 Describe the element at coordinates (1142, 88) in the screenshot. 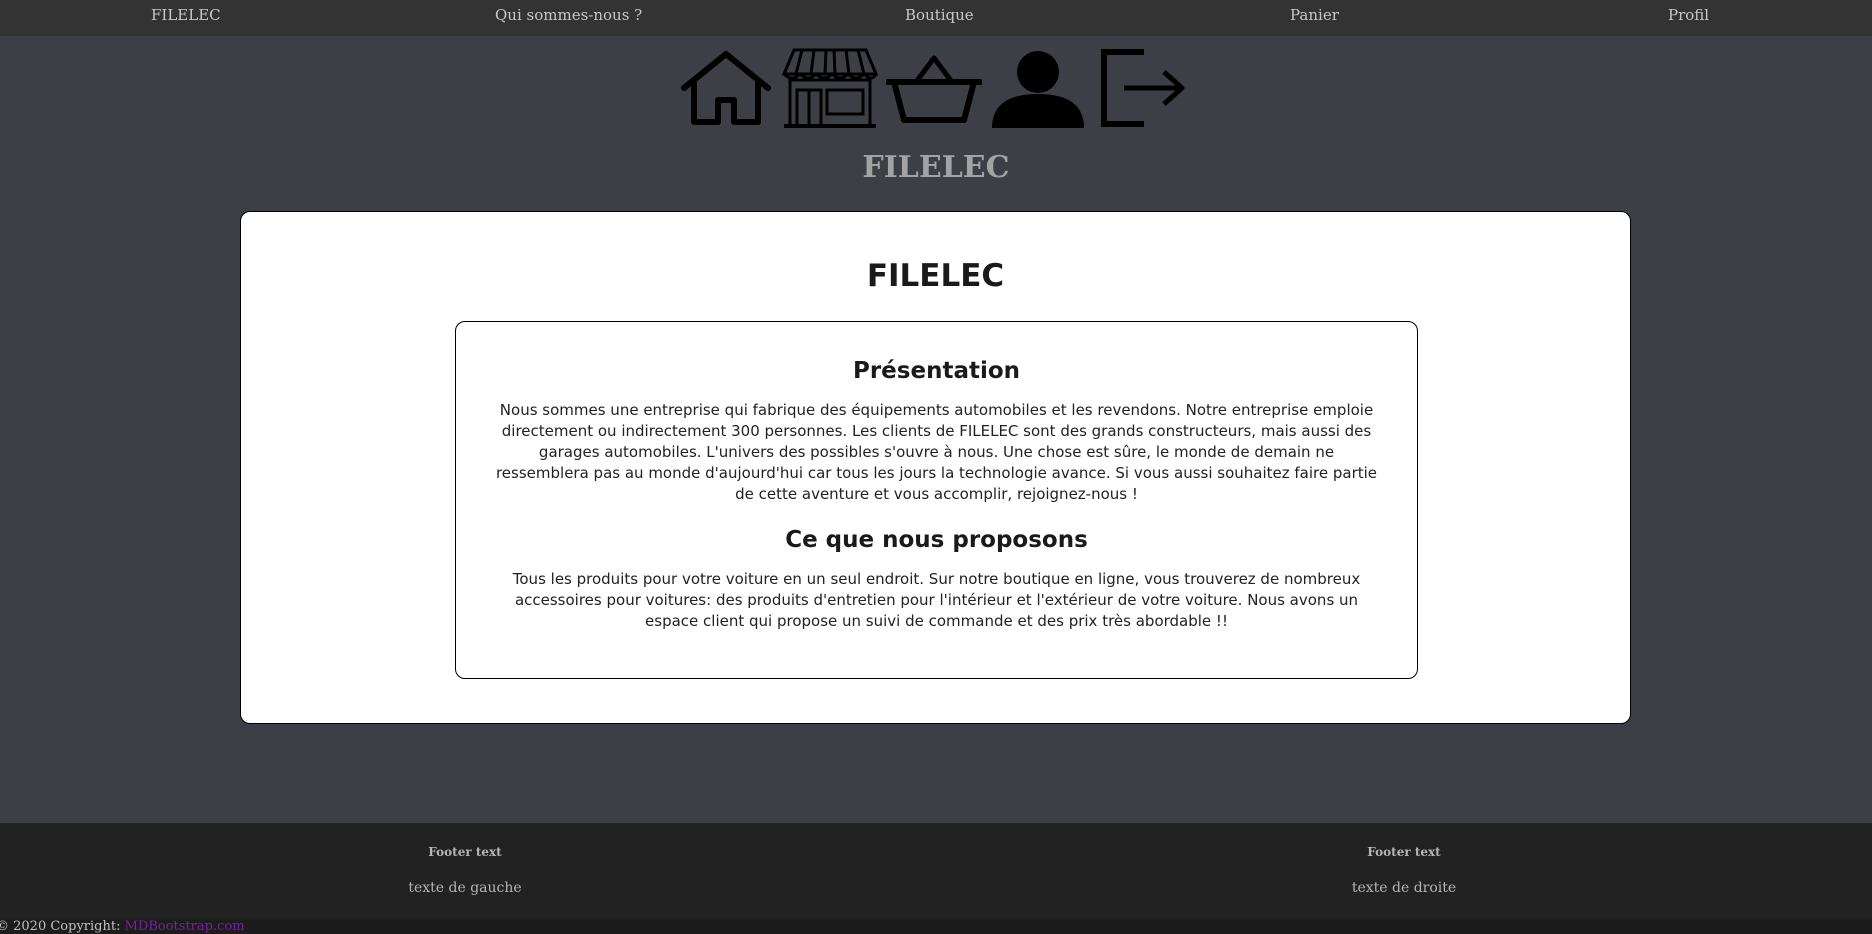

I see `logout-icon` at that location.